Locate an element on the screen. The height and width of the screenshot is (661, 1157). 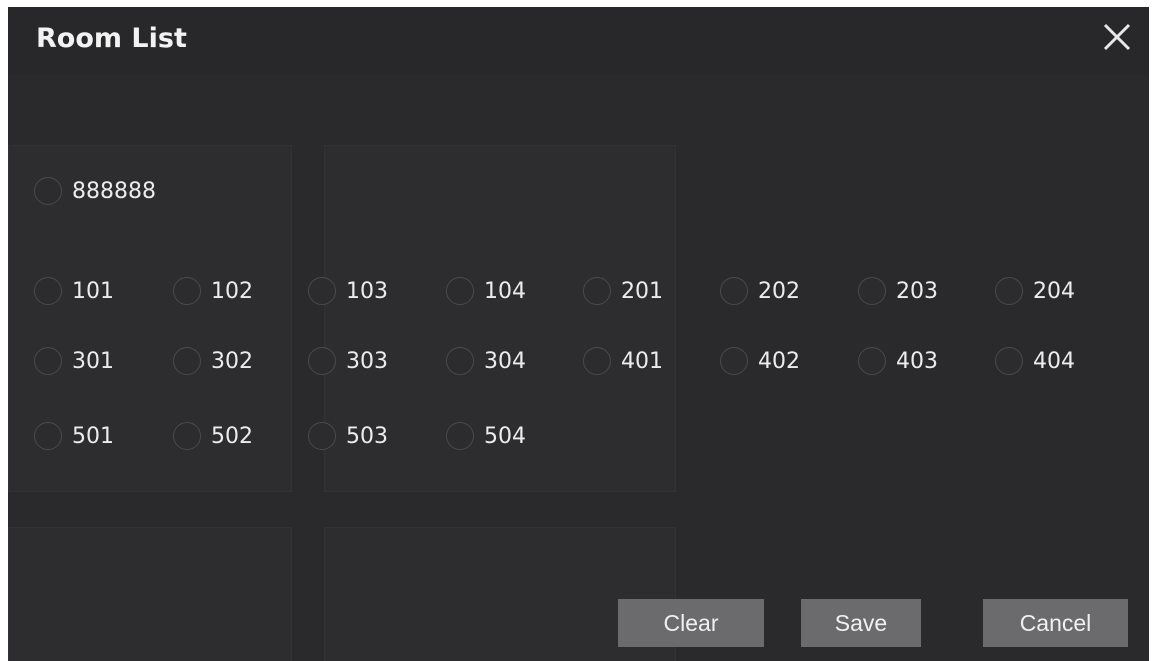
room-option-203: 203 is located at coordinates (898, 291).